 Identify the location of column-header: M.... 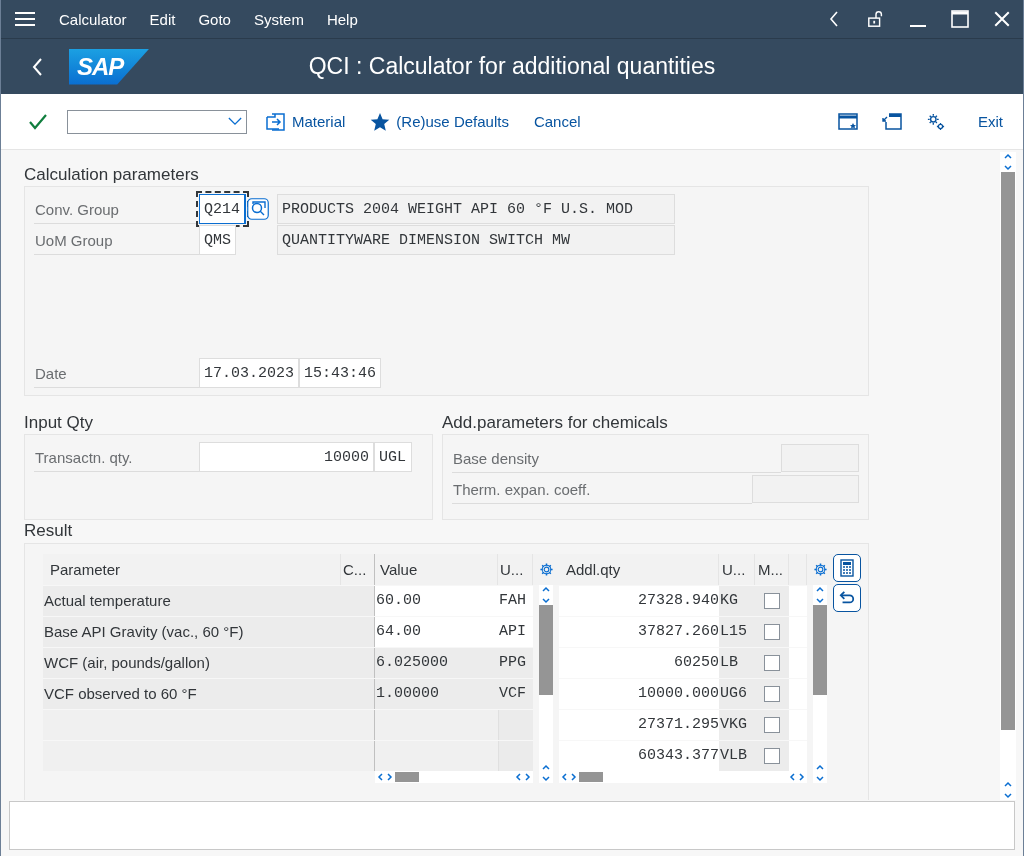
(772, 569).